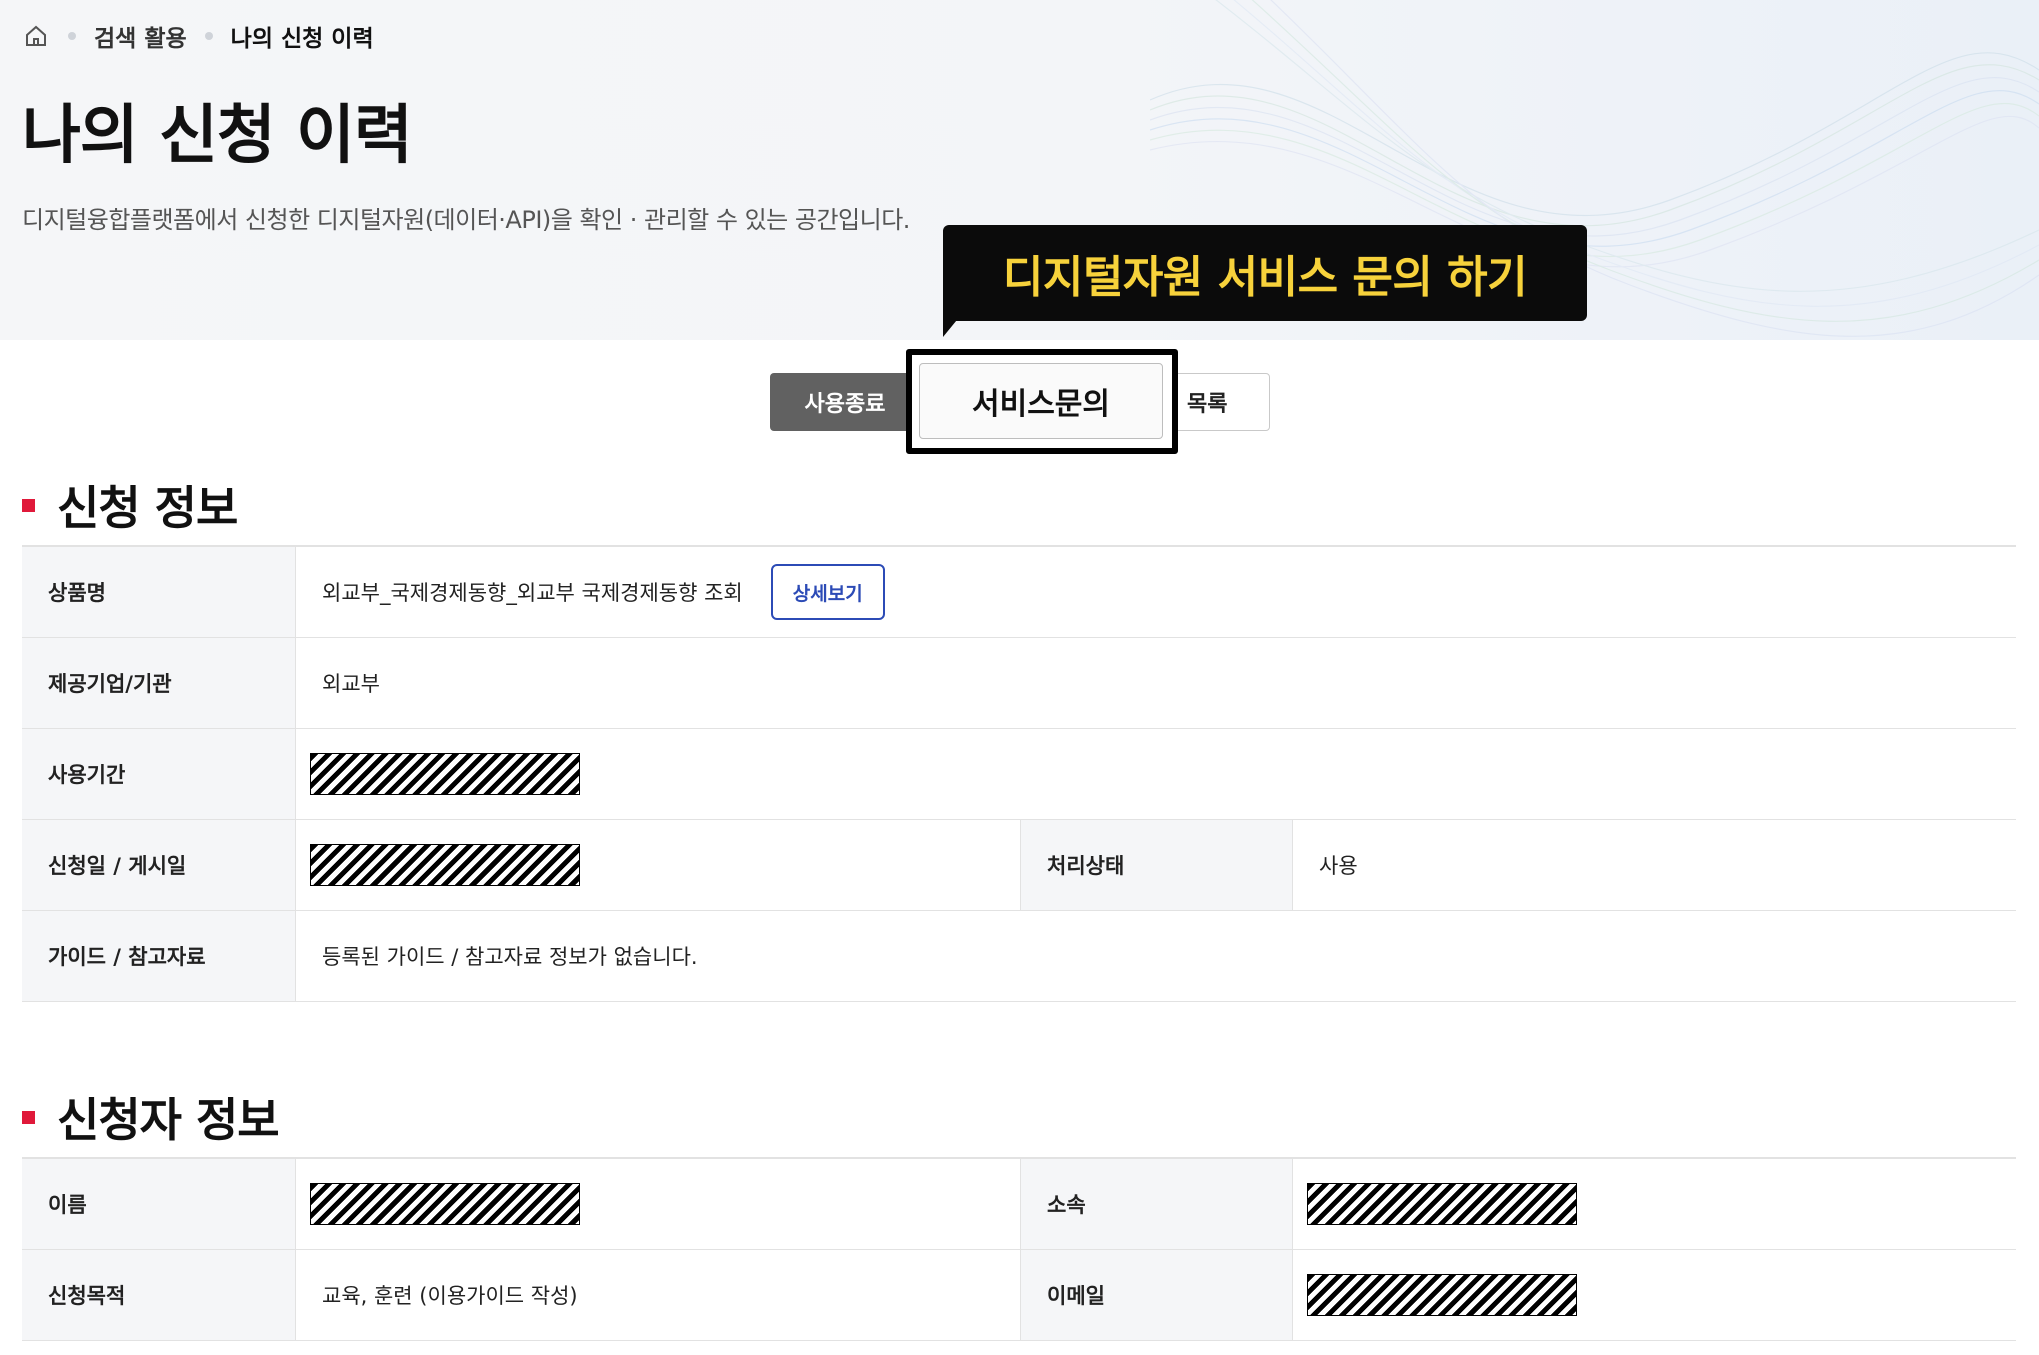  What do you see at coordinates (845, 402) in the screenshot?
I see `end-use-button: 사용종료` at bounding box center [845, 402].